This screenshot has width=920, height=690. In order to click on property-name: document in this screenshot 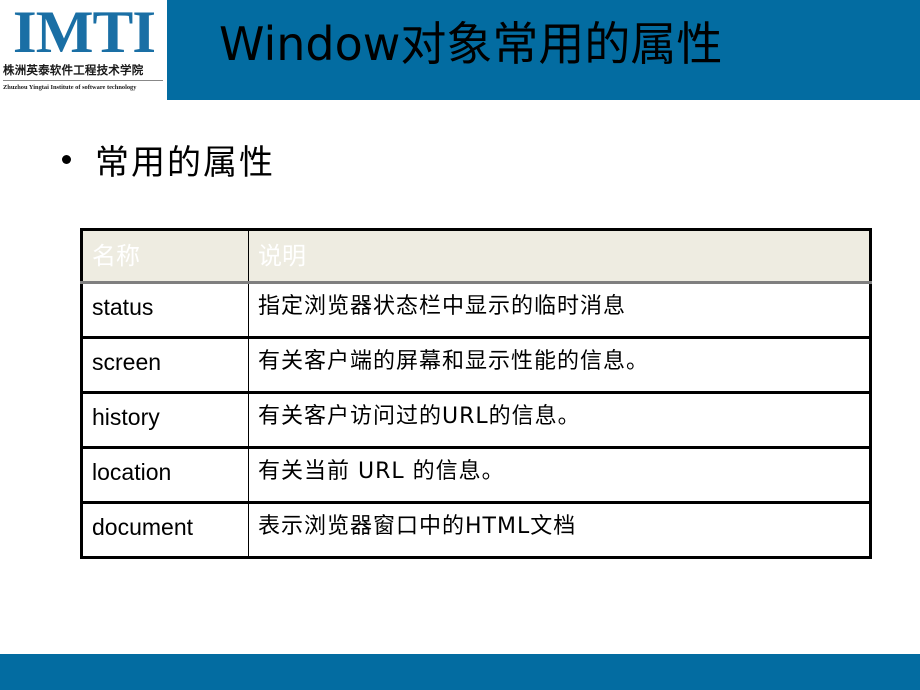, I will do `click(165, 529)`.